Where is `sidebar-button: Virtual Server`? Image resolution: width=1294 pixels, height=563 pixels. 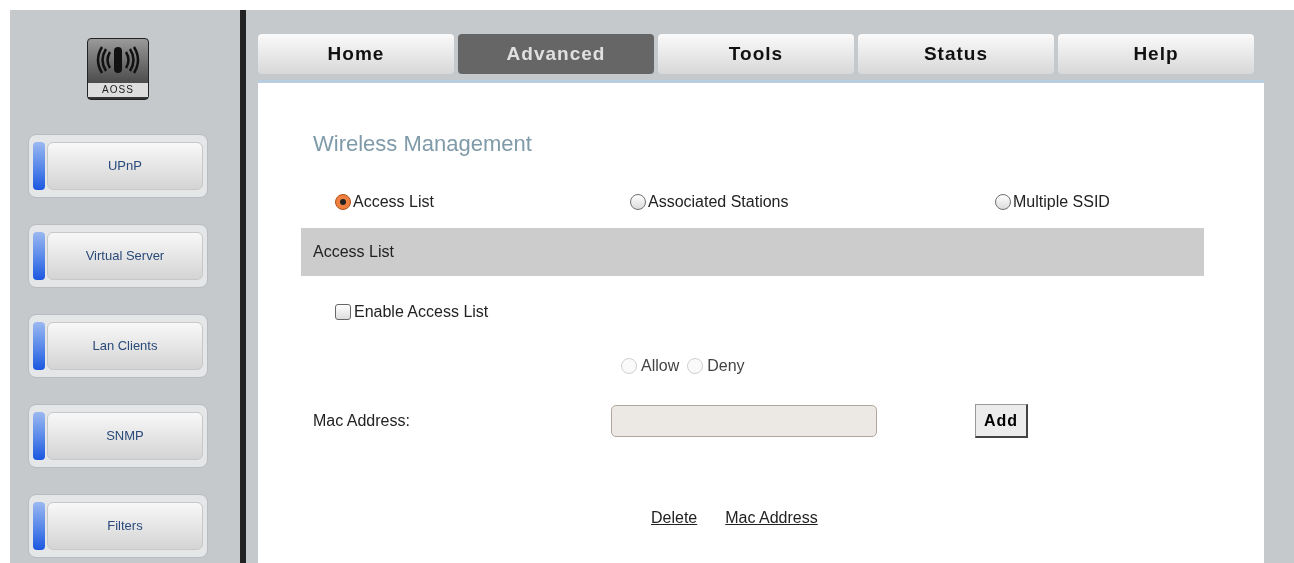
sidebar-button: Virtual Server is located at coordinates (117, 256).